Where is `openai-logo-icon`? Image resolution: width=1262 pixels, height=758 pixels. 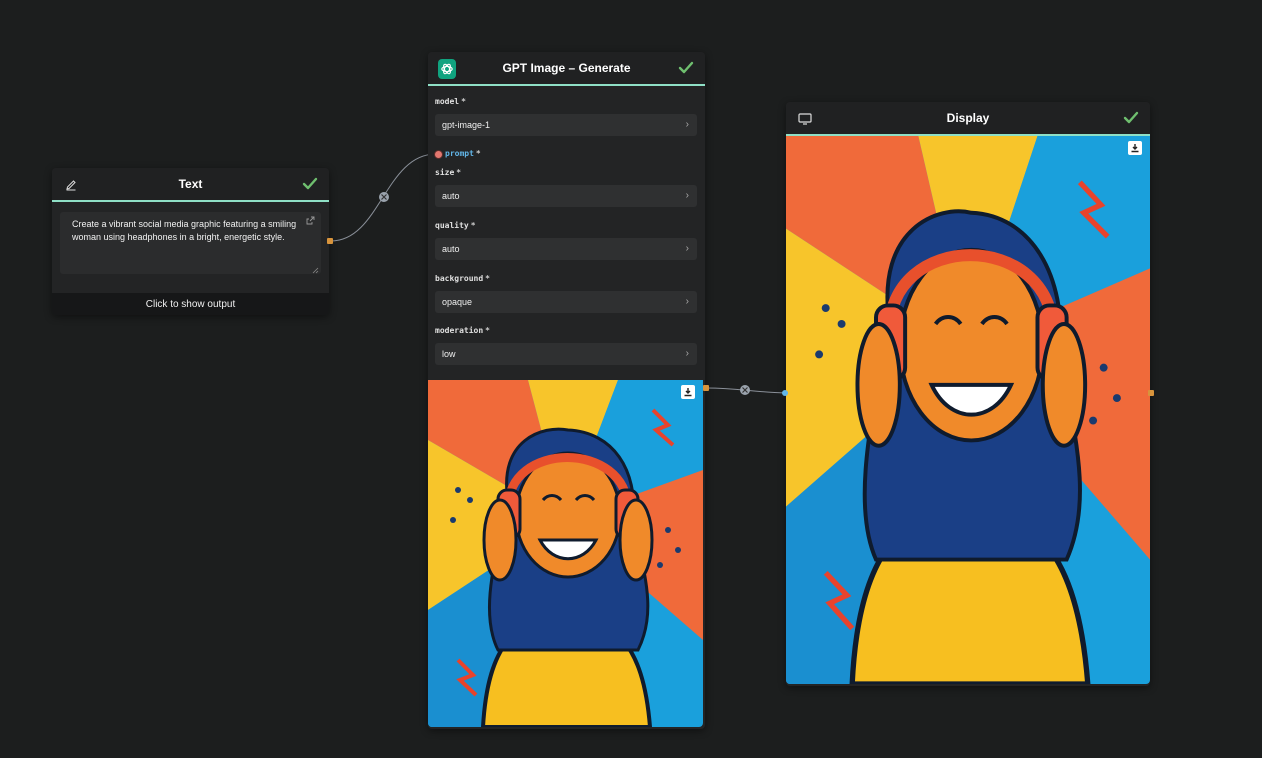
openai-logo-icon is located at coordinates (447, 69).